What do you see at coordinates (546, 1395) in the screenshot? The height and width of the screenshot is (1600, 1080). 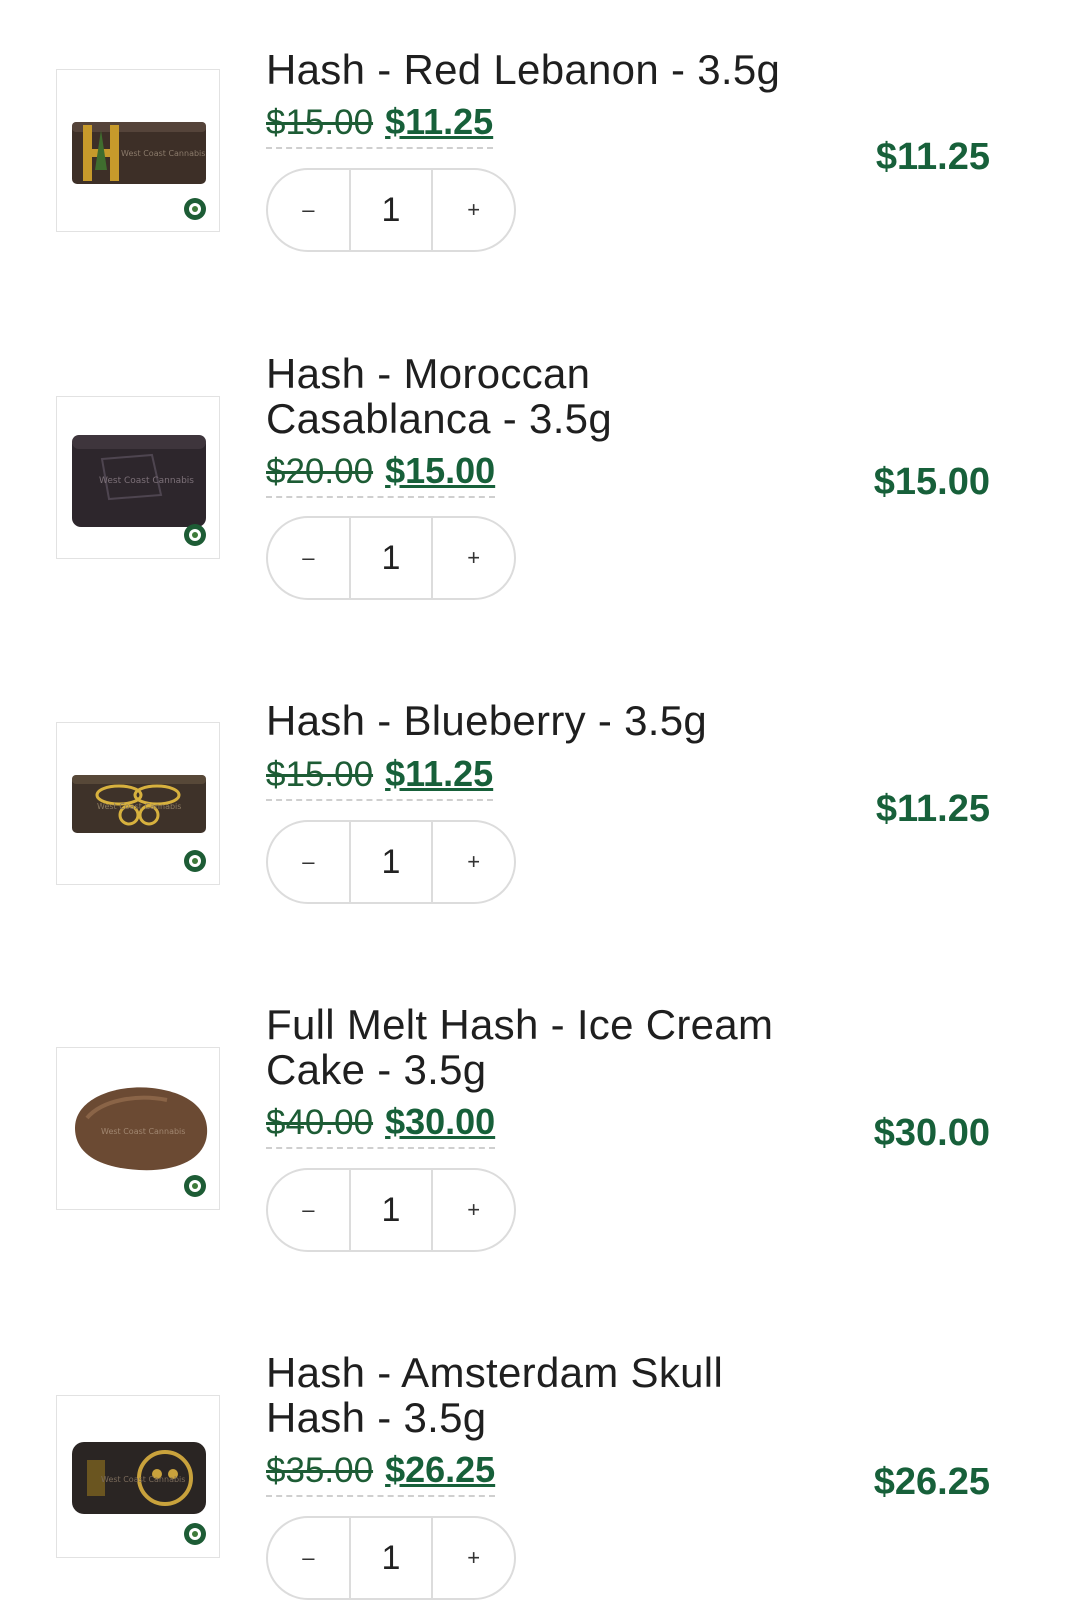 I see `product-title: Hash - Amsterdam Skull Hash - 3.5g` at bounding box center [546, 1395].